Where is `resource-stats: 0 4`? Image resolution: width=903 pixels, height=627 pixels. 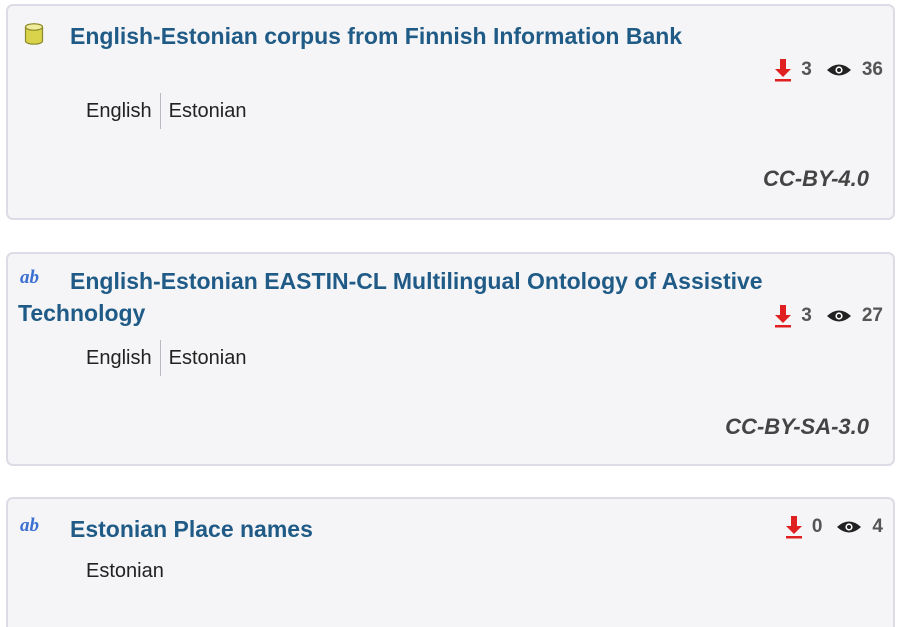
resource-stats: 0 4 is located at coordinates (833, 527).